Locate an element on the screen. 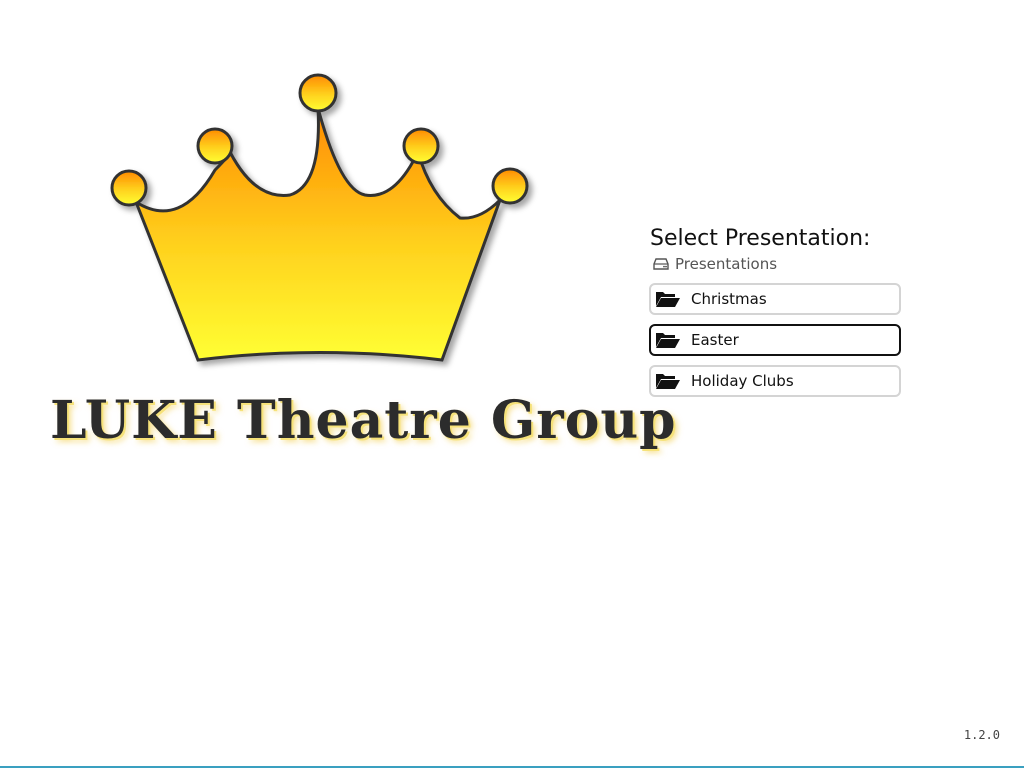 Image resolution: width=1024 pixels, height=768 pixels. breadcrumb-label: Presentations is located at coordinates (726, 264).